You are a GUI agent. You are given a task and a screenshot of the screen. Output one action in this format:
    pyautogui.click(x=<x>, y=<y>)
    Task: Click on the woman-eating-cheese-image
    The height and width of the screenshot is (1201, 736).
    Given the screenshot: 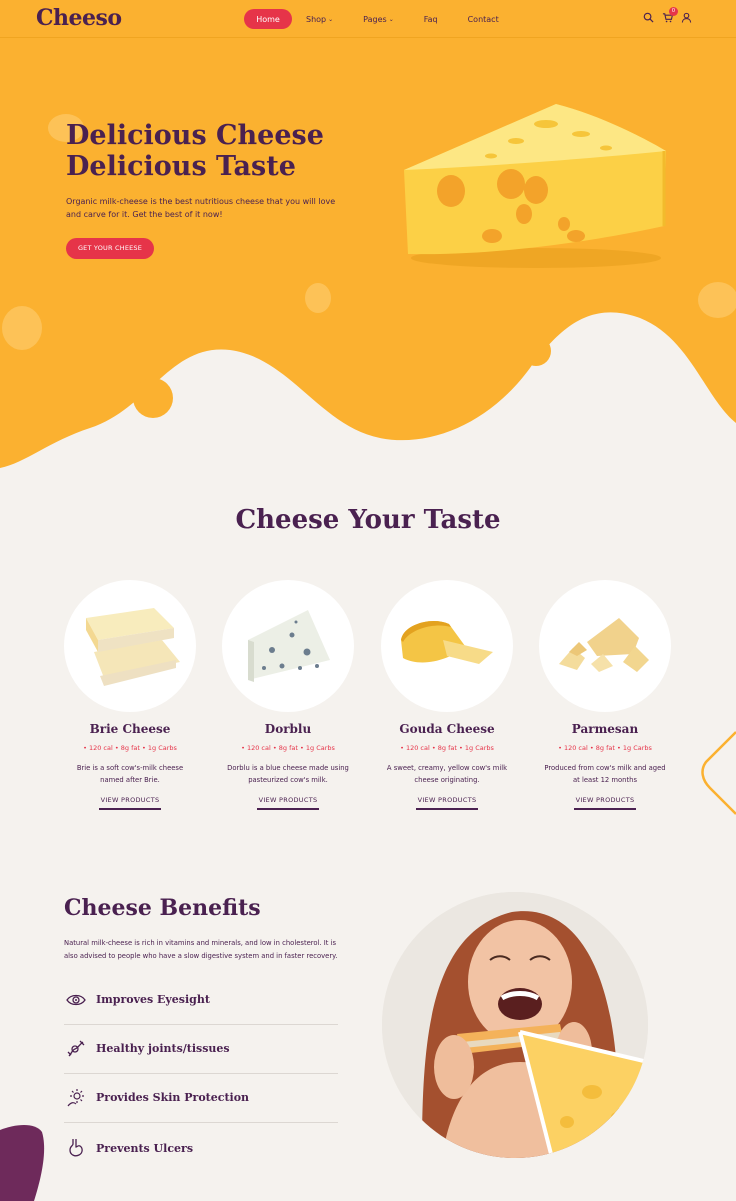 What is the action you would take?
    pyautogui.click(x=515, y=1025)
    